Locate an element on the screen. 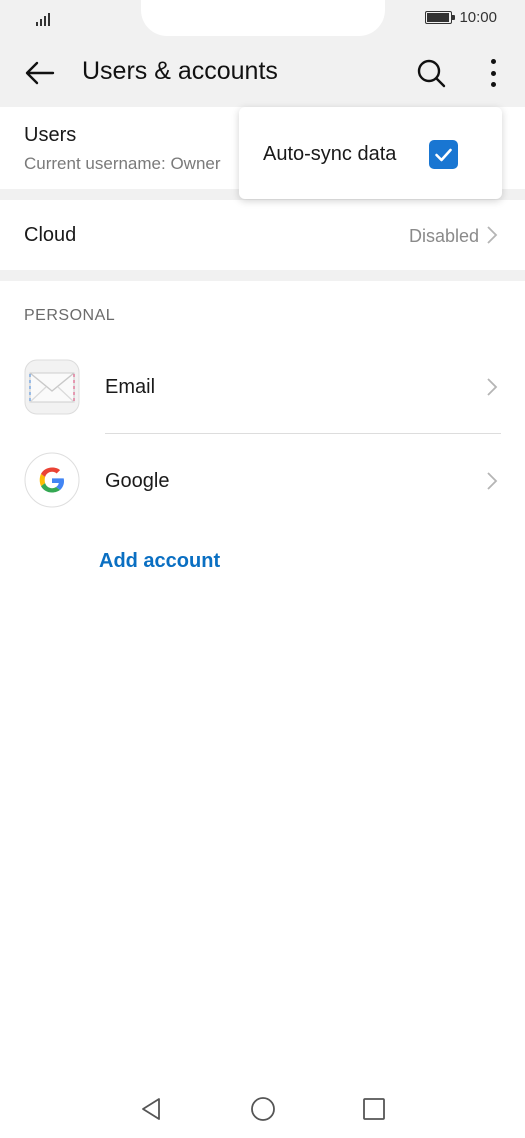 The height and width of the screenshot is (1138, 525). email-envelope-icon is located at coordinates (52, 387).